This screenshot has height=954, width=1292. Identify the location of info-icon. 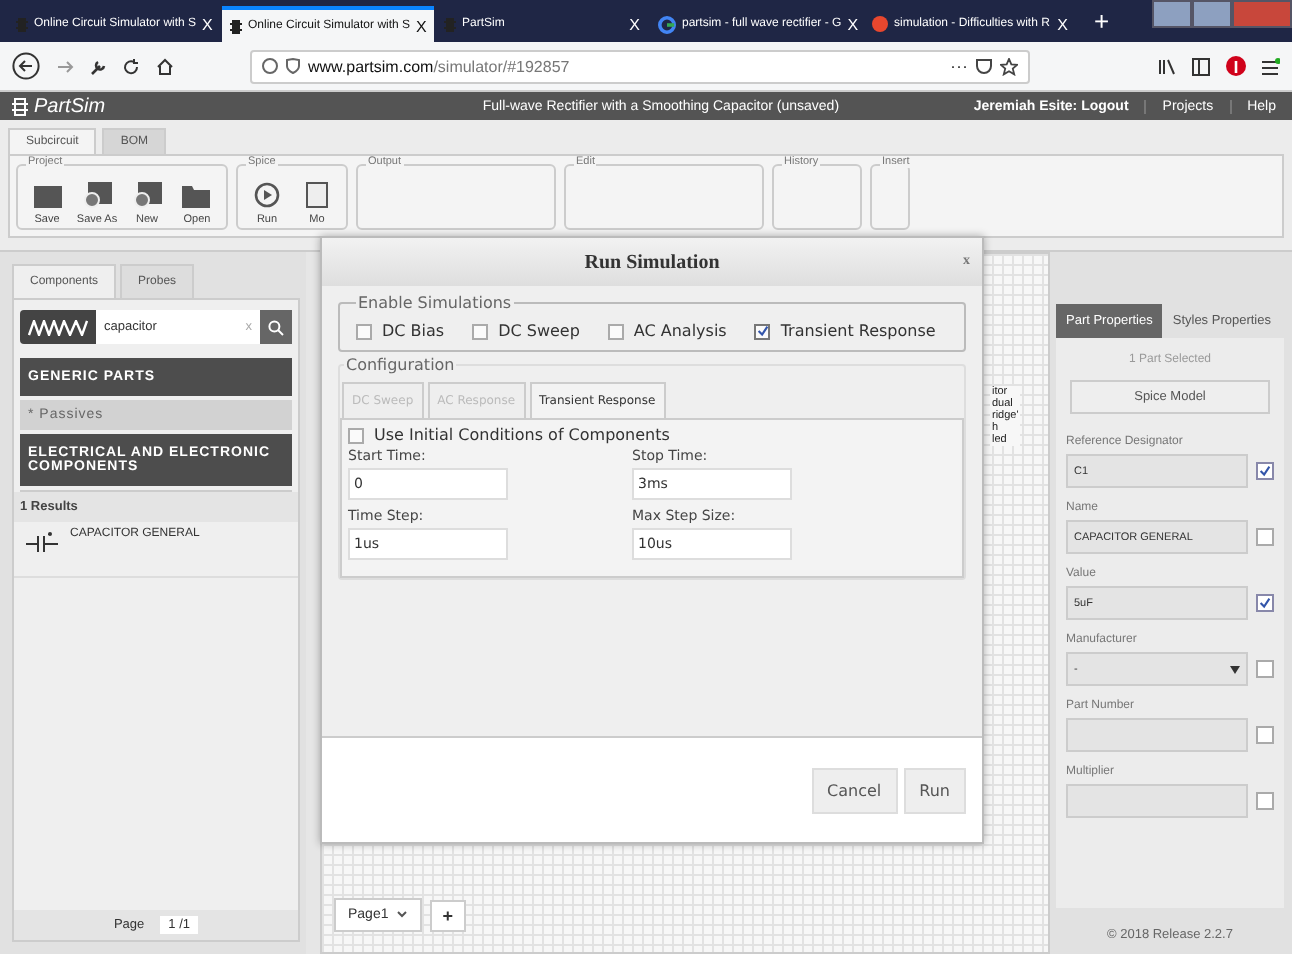
(270, 66).